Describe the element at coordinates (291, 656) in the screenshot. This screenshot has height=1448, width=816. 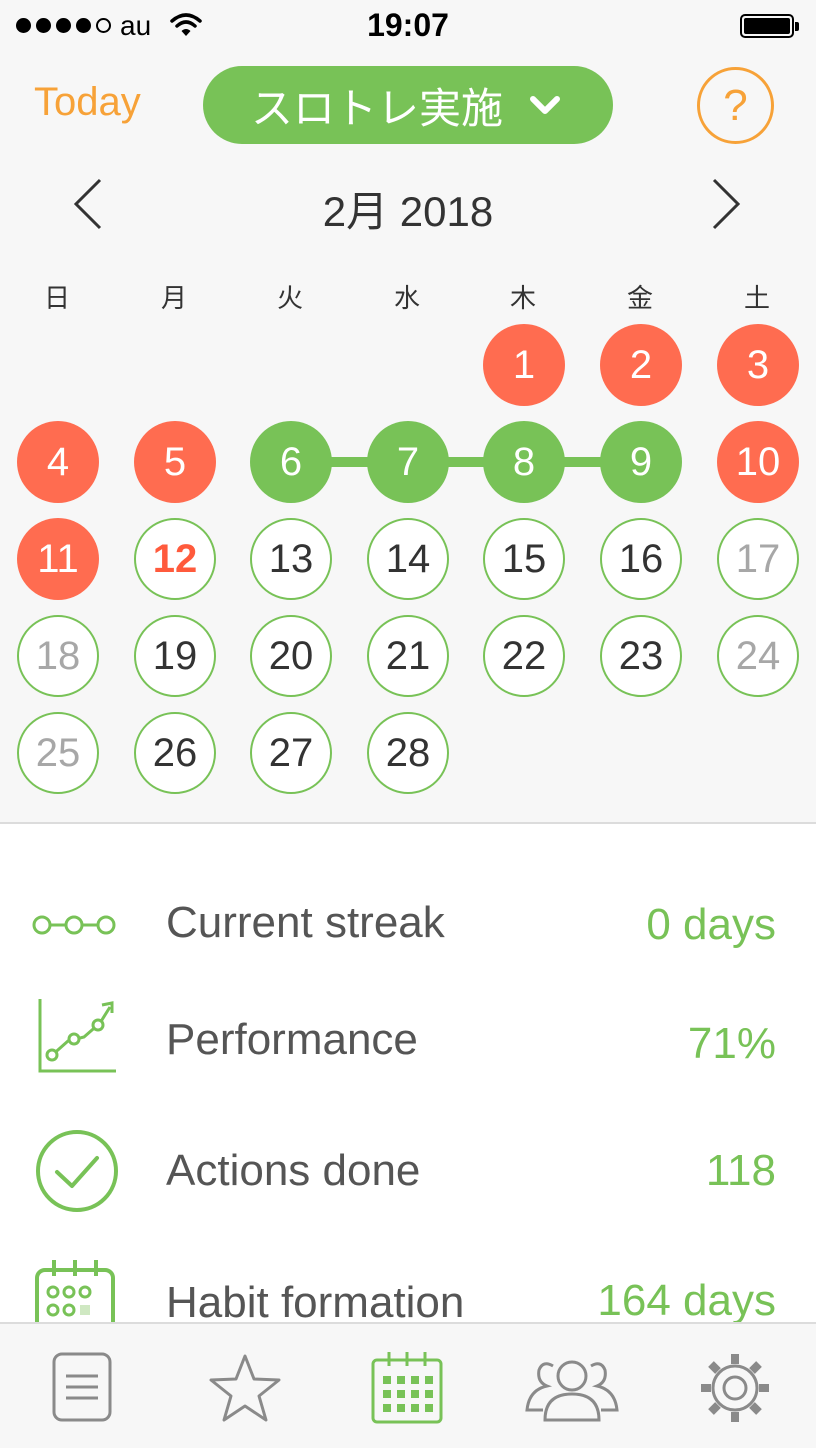
I see `calendar-day-20: 20` at that location.